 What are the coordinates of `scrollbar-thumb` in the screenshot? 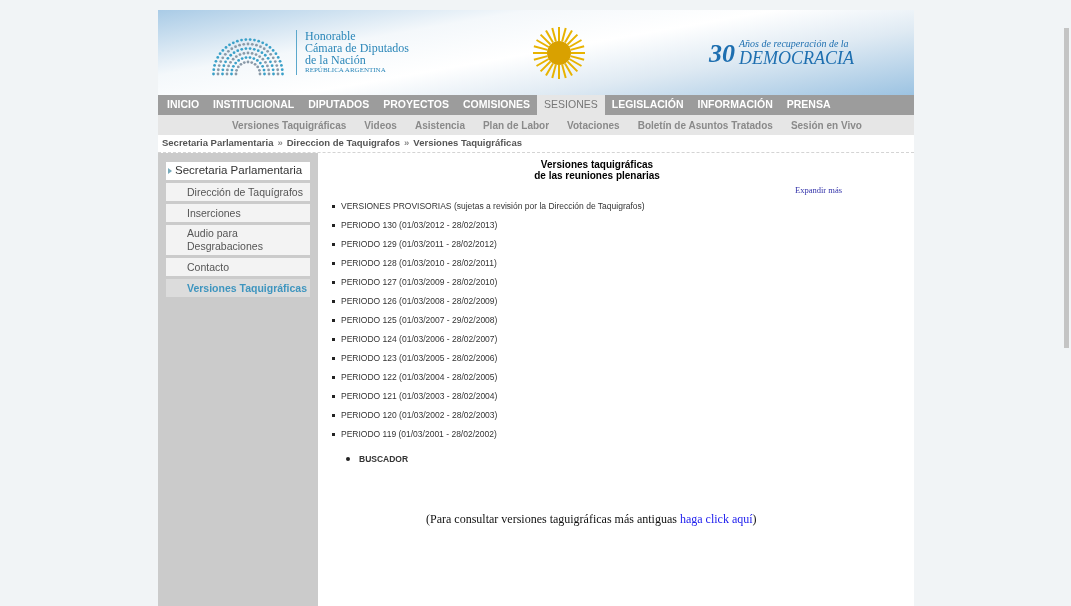 It's located at (1066, 188).